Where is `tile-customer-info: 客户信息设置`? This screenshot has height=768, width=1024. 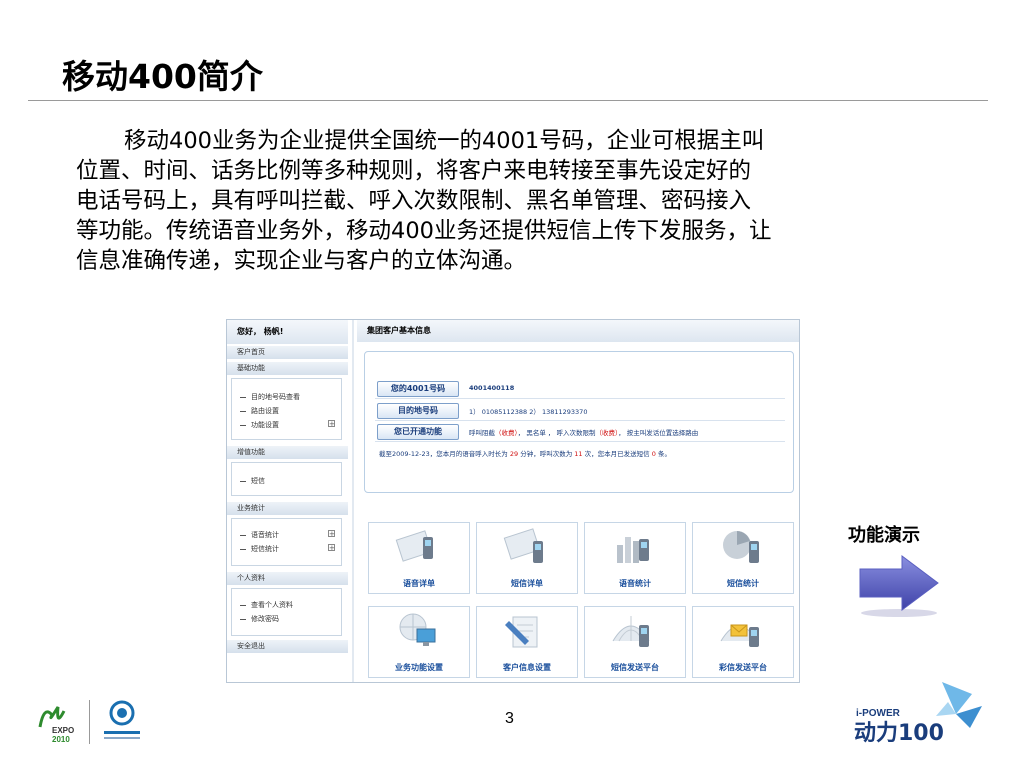 tile-customer-info: 客户信息设置 is located at coordinates (527, 642).